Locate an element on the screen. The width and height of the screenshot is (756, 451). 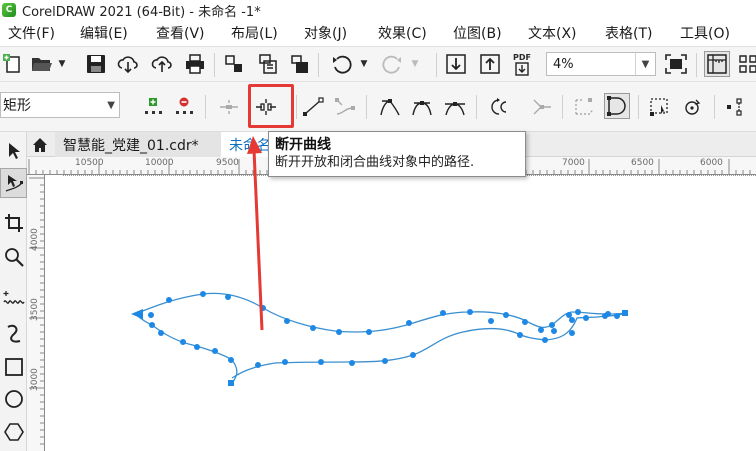
ruler-label: 3500 is located at coordinates (35, 309).